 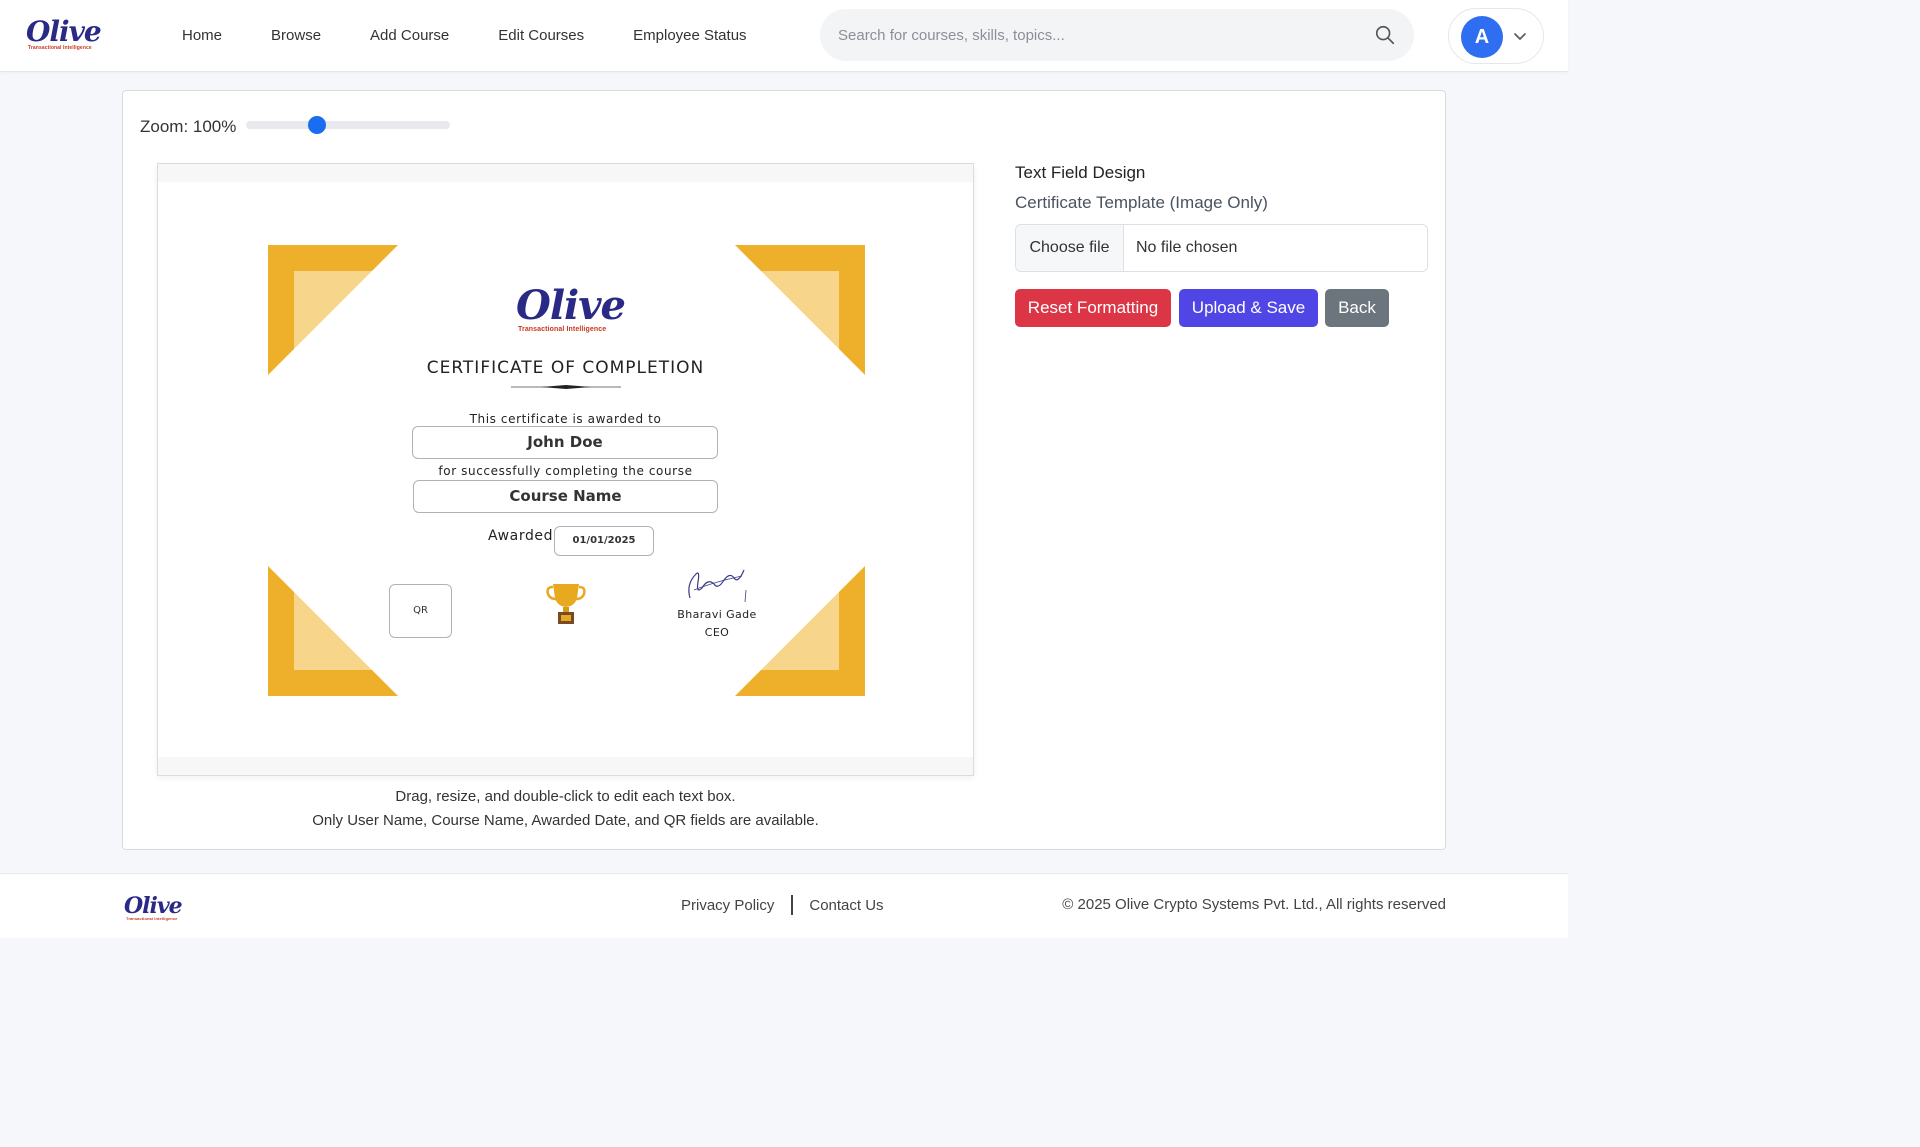 I want to click on back-button: Back, so click(x=1357, y=308).